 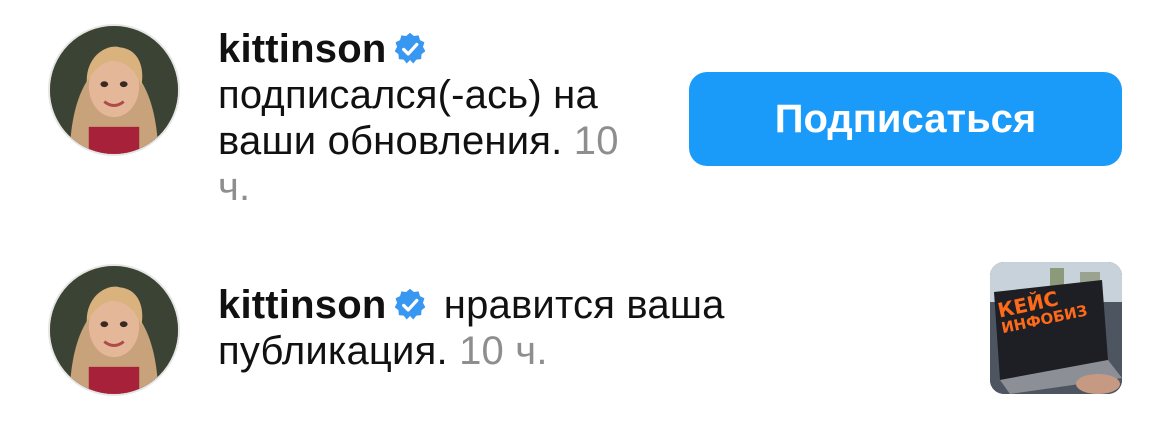 I want to click on timestamp: 10 ч., so click(x=503, y=351).